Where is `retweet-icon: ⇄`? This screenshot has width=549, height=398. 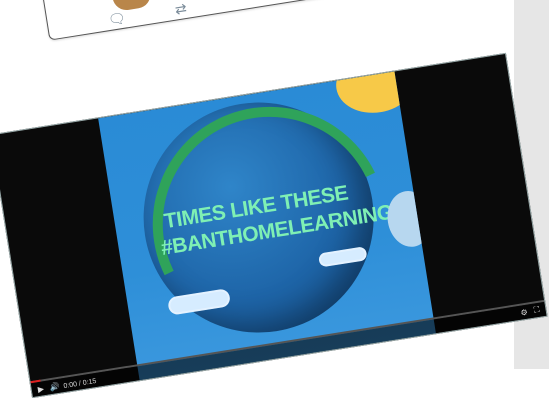
retweet-icon: ⇄ is located at coordinates (181, 9).